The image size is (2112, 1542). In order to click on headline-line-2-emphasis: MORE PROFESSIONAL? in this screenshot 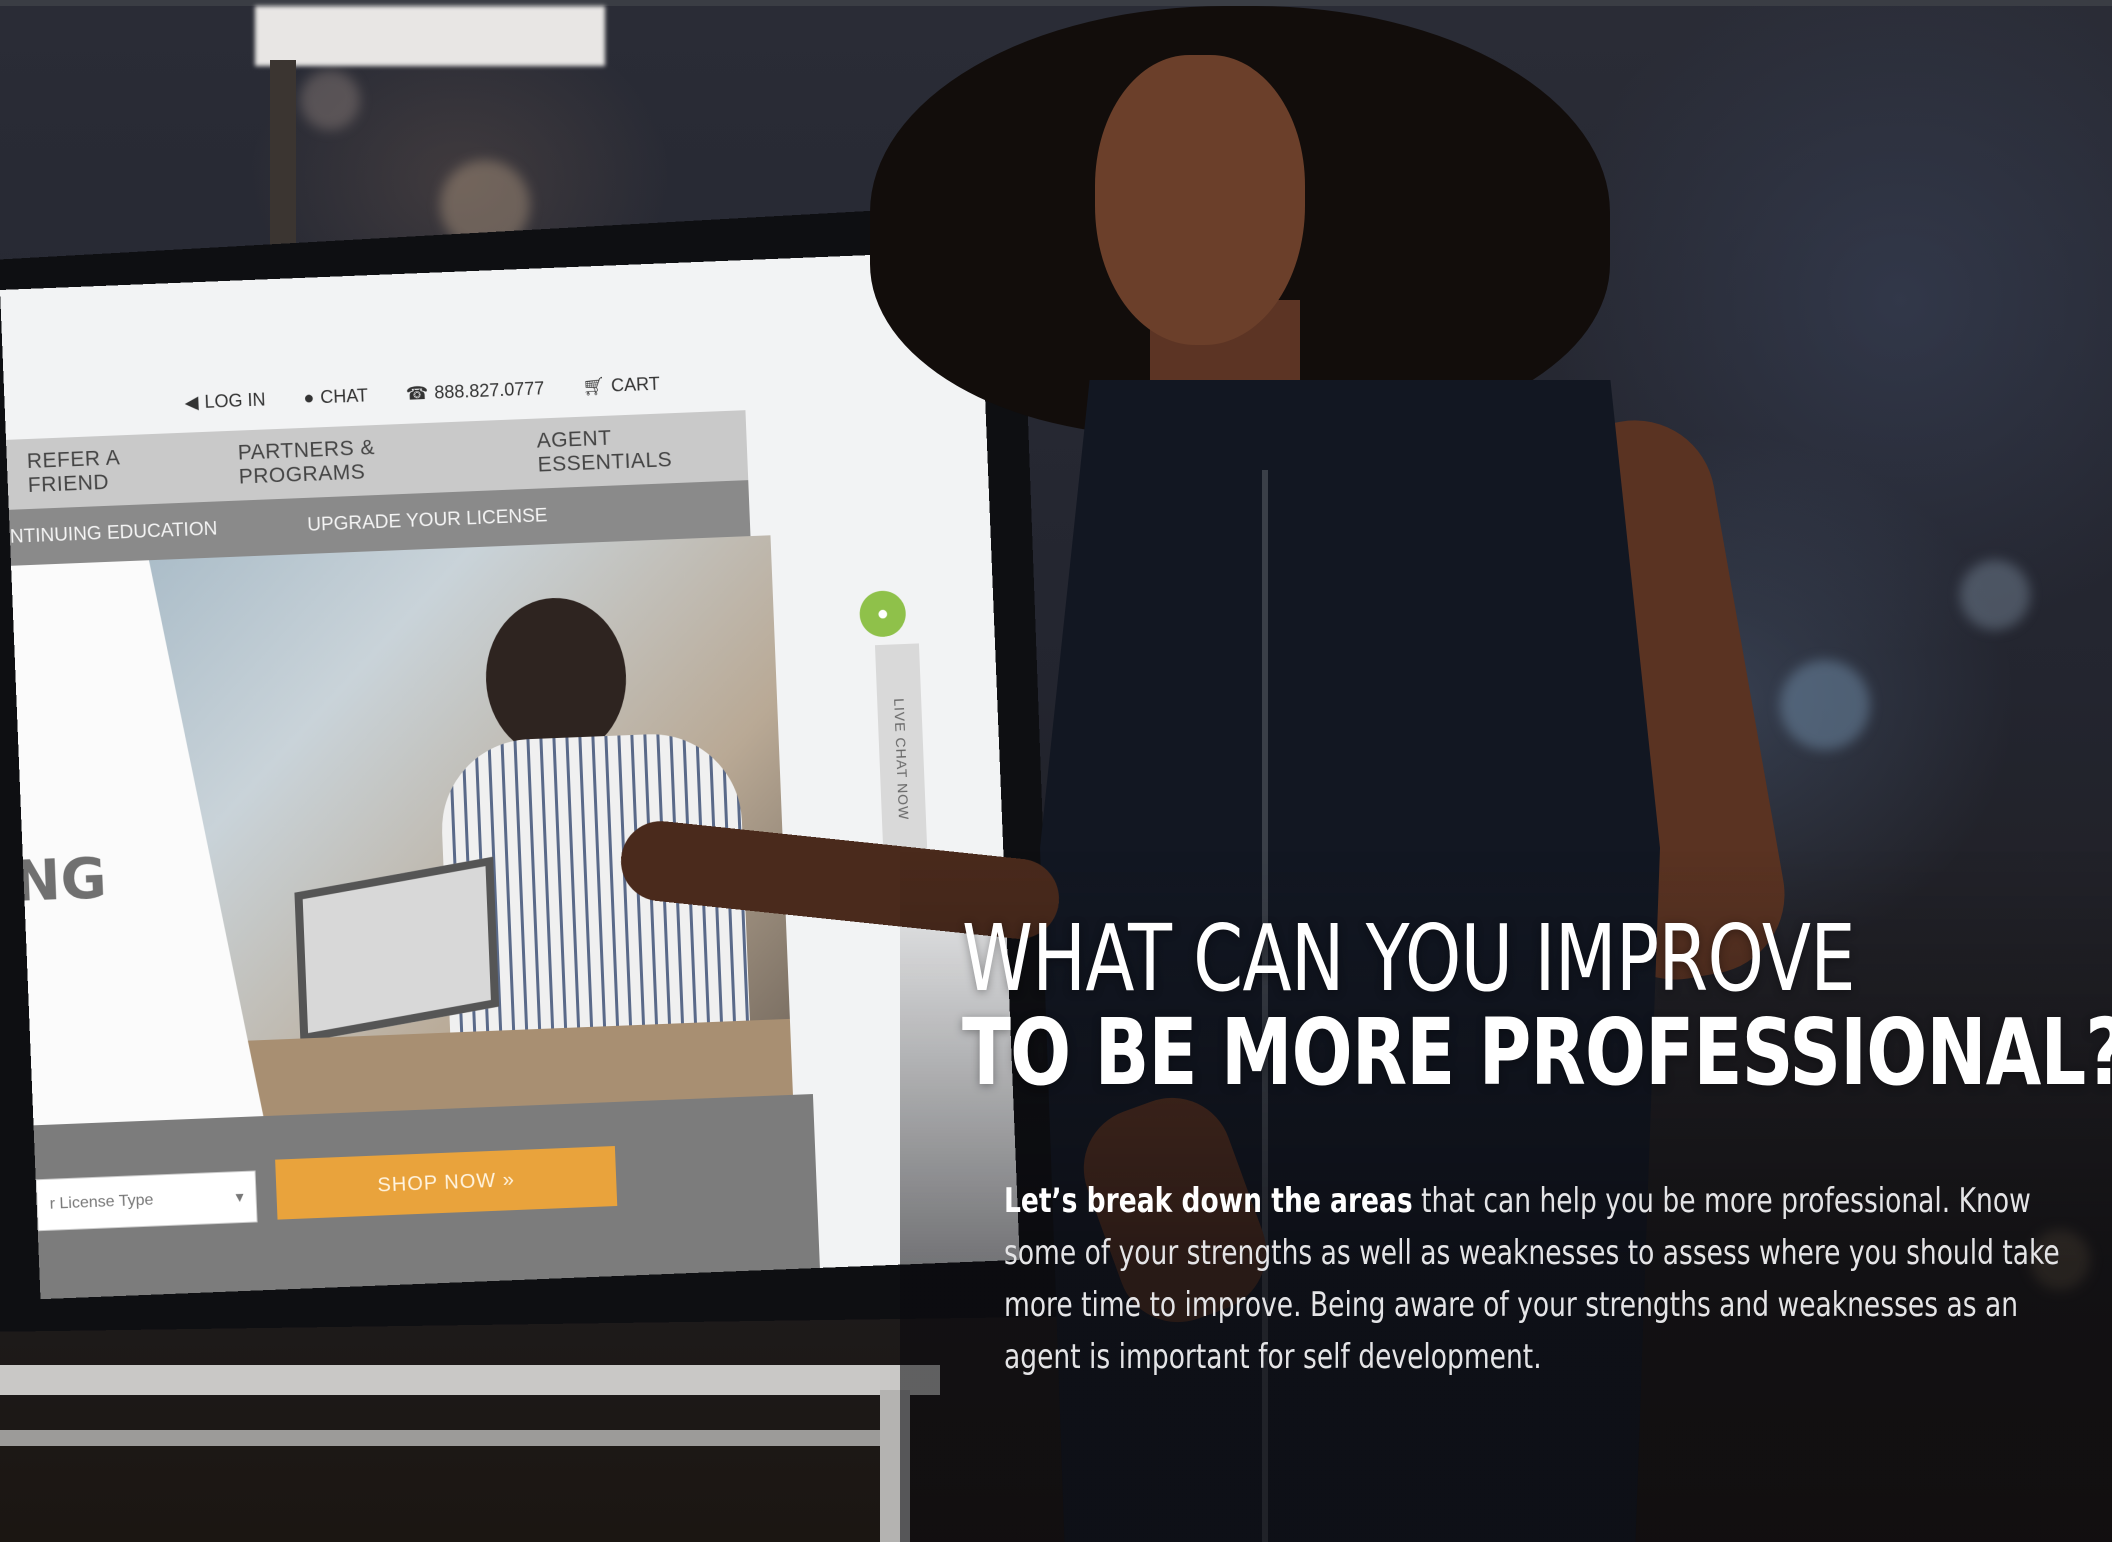, I will do `click(1666, 1052)`.